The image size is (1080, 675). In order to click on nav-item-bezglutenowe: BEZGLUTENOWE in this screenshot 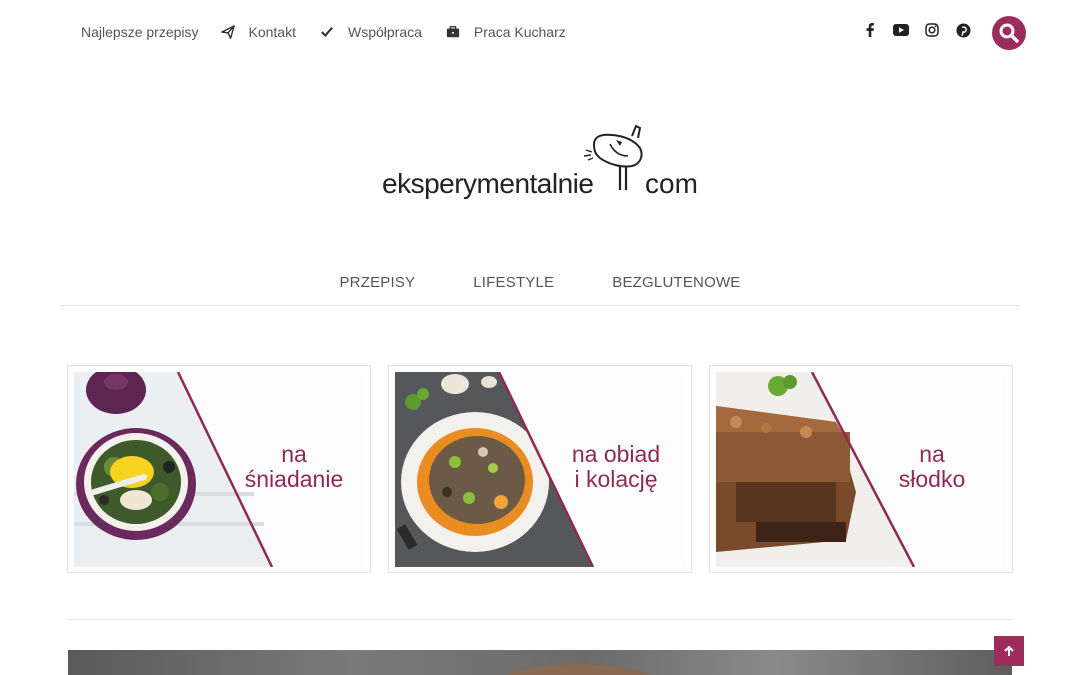, I will do `click(676, 282)`.